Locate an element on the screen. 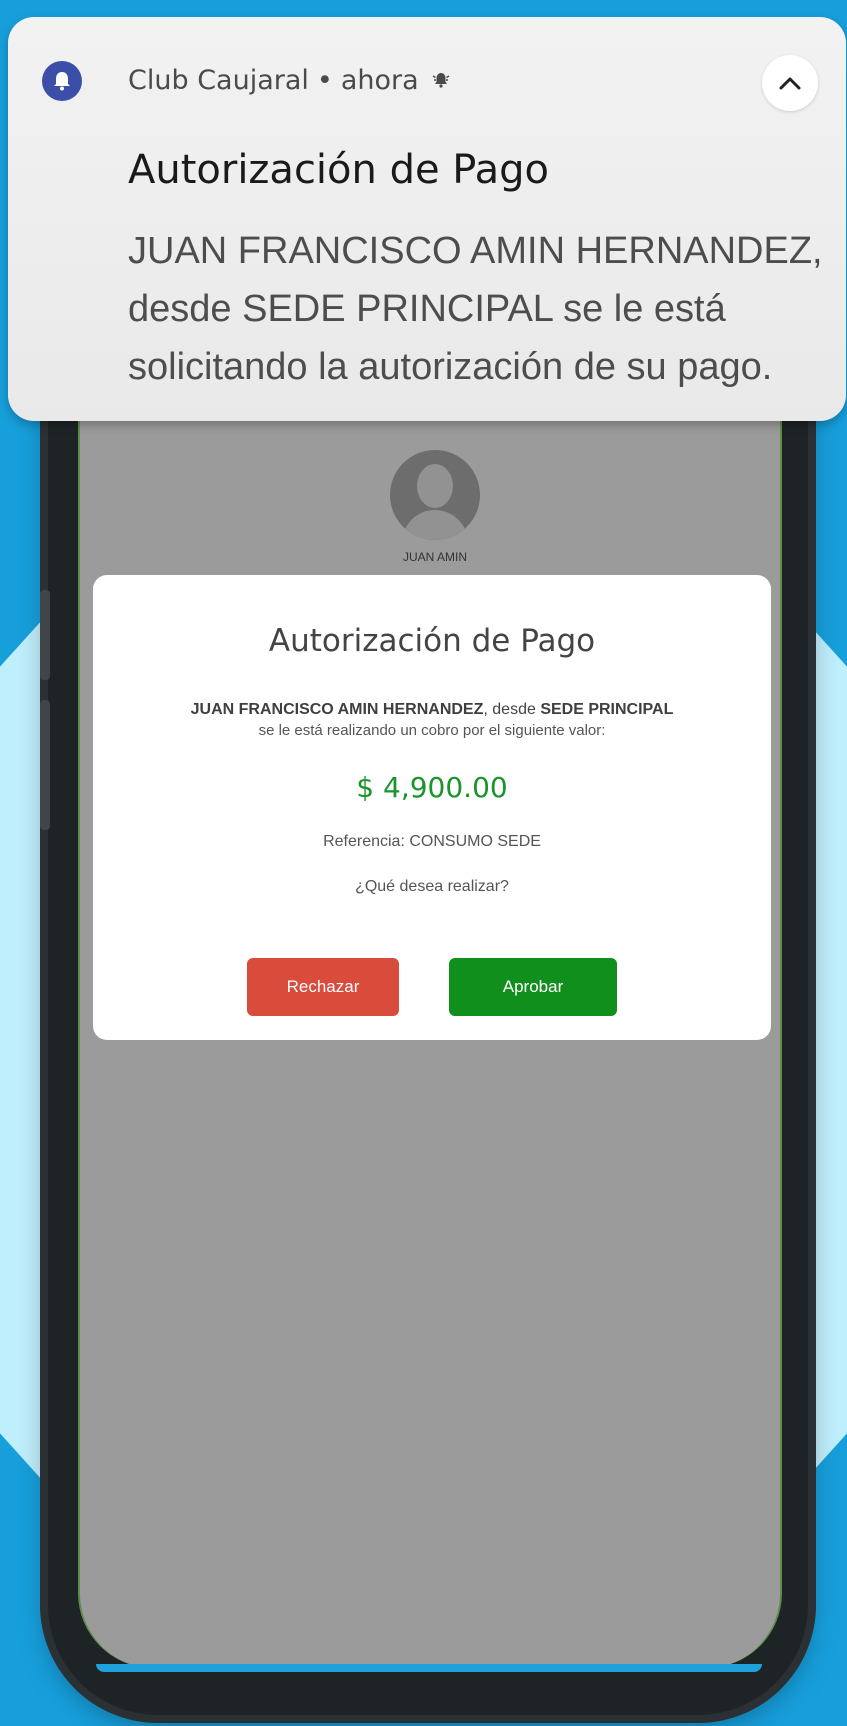 This screenshot has width=847, height=1726. bell-ring-icon is located at coordinates (441, 81).